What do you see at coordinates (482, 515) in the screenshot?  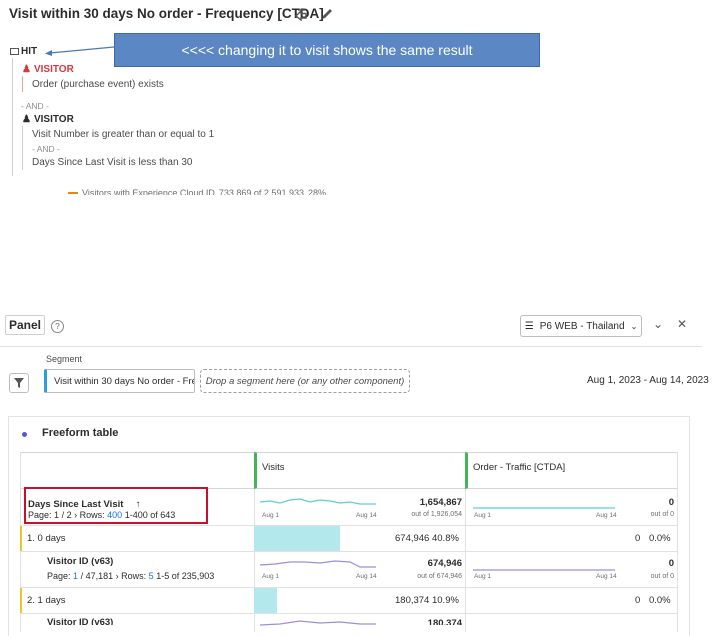 I see `orders-axis-start: Aug 1` at bounding box center [482, 515].